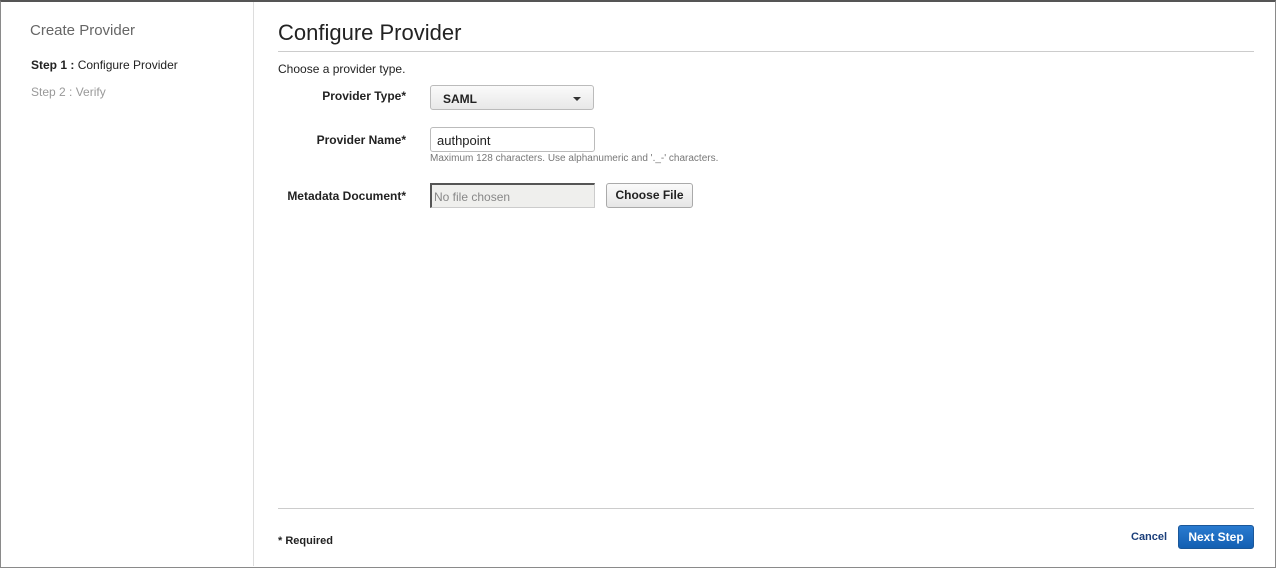 The width and height of the screenshot is (1276, 568). Describe the element at coordinates (342, 69) in the screenshot. I see `intro-text: Choose a provider type.` at that location.